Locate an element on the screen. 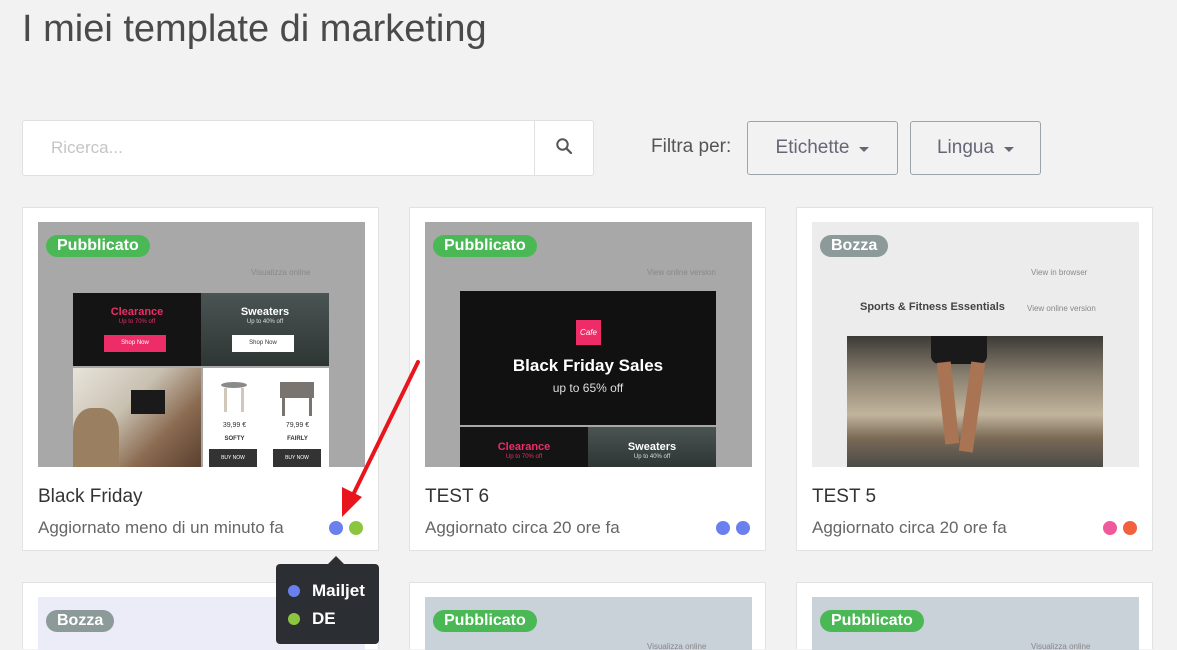  template-card-published-3: Pubblicato Visualizza online is located at coordinates (974, 616).